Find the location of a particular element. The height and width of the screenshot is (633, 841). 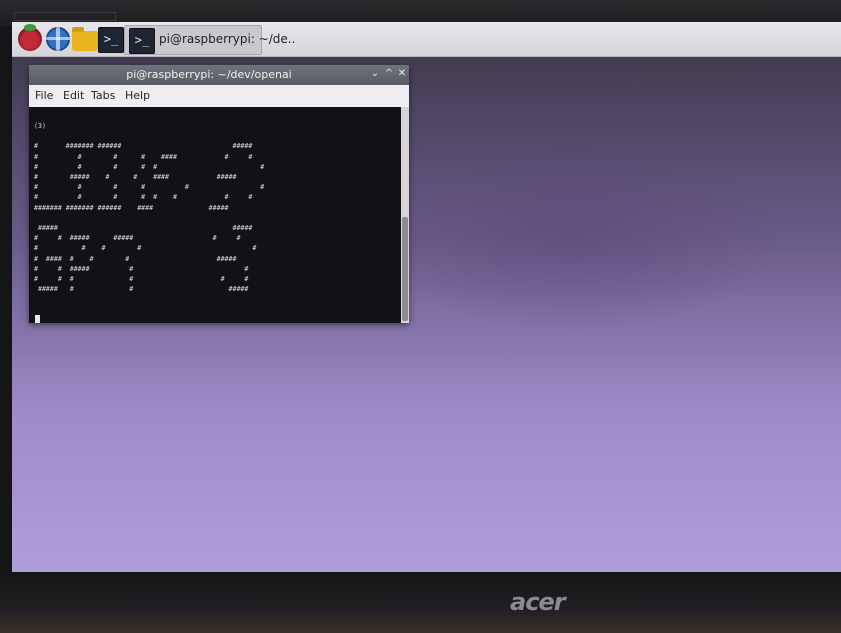

terminal-launcher-icon: >_ is located at coordinates (111, 40).